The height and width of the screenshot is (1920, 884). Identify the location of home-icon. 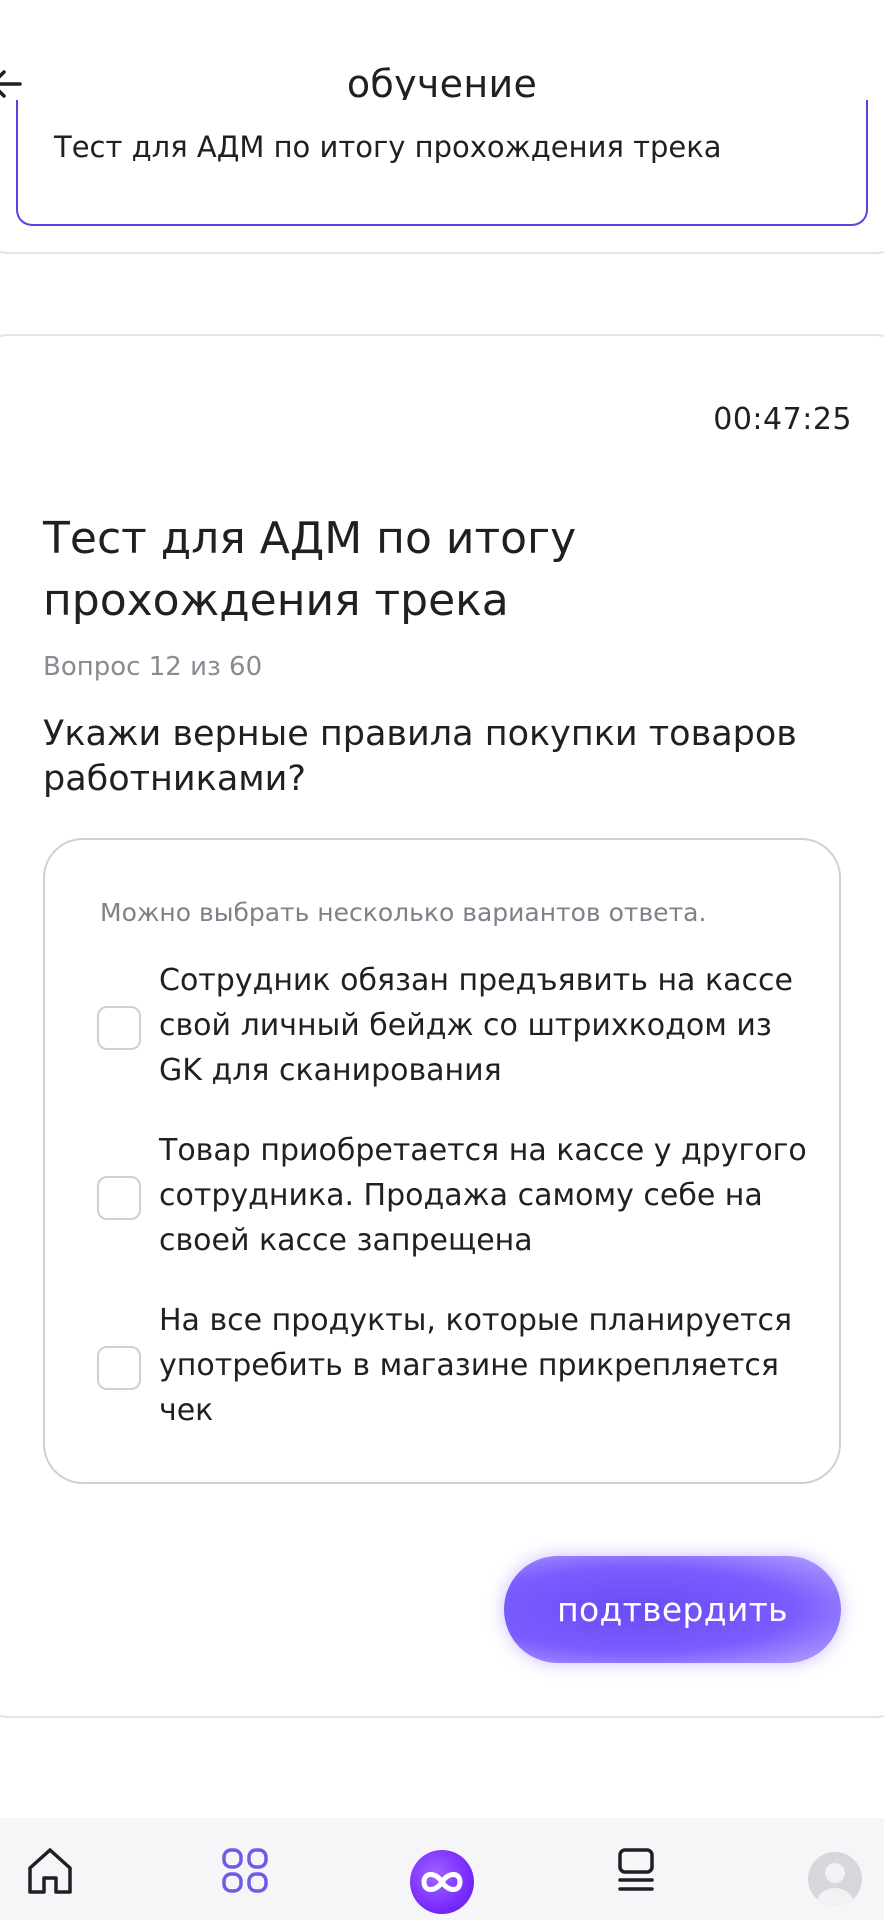
(50, 1871).